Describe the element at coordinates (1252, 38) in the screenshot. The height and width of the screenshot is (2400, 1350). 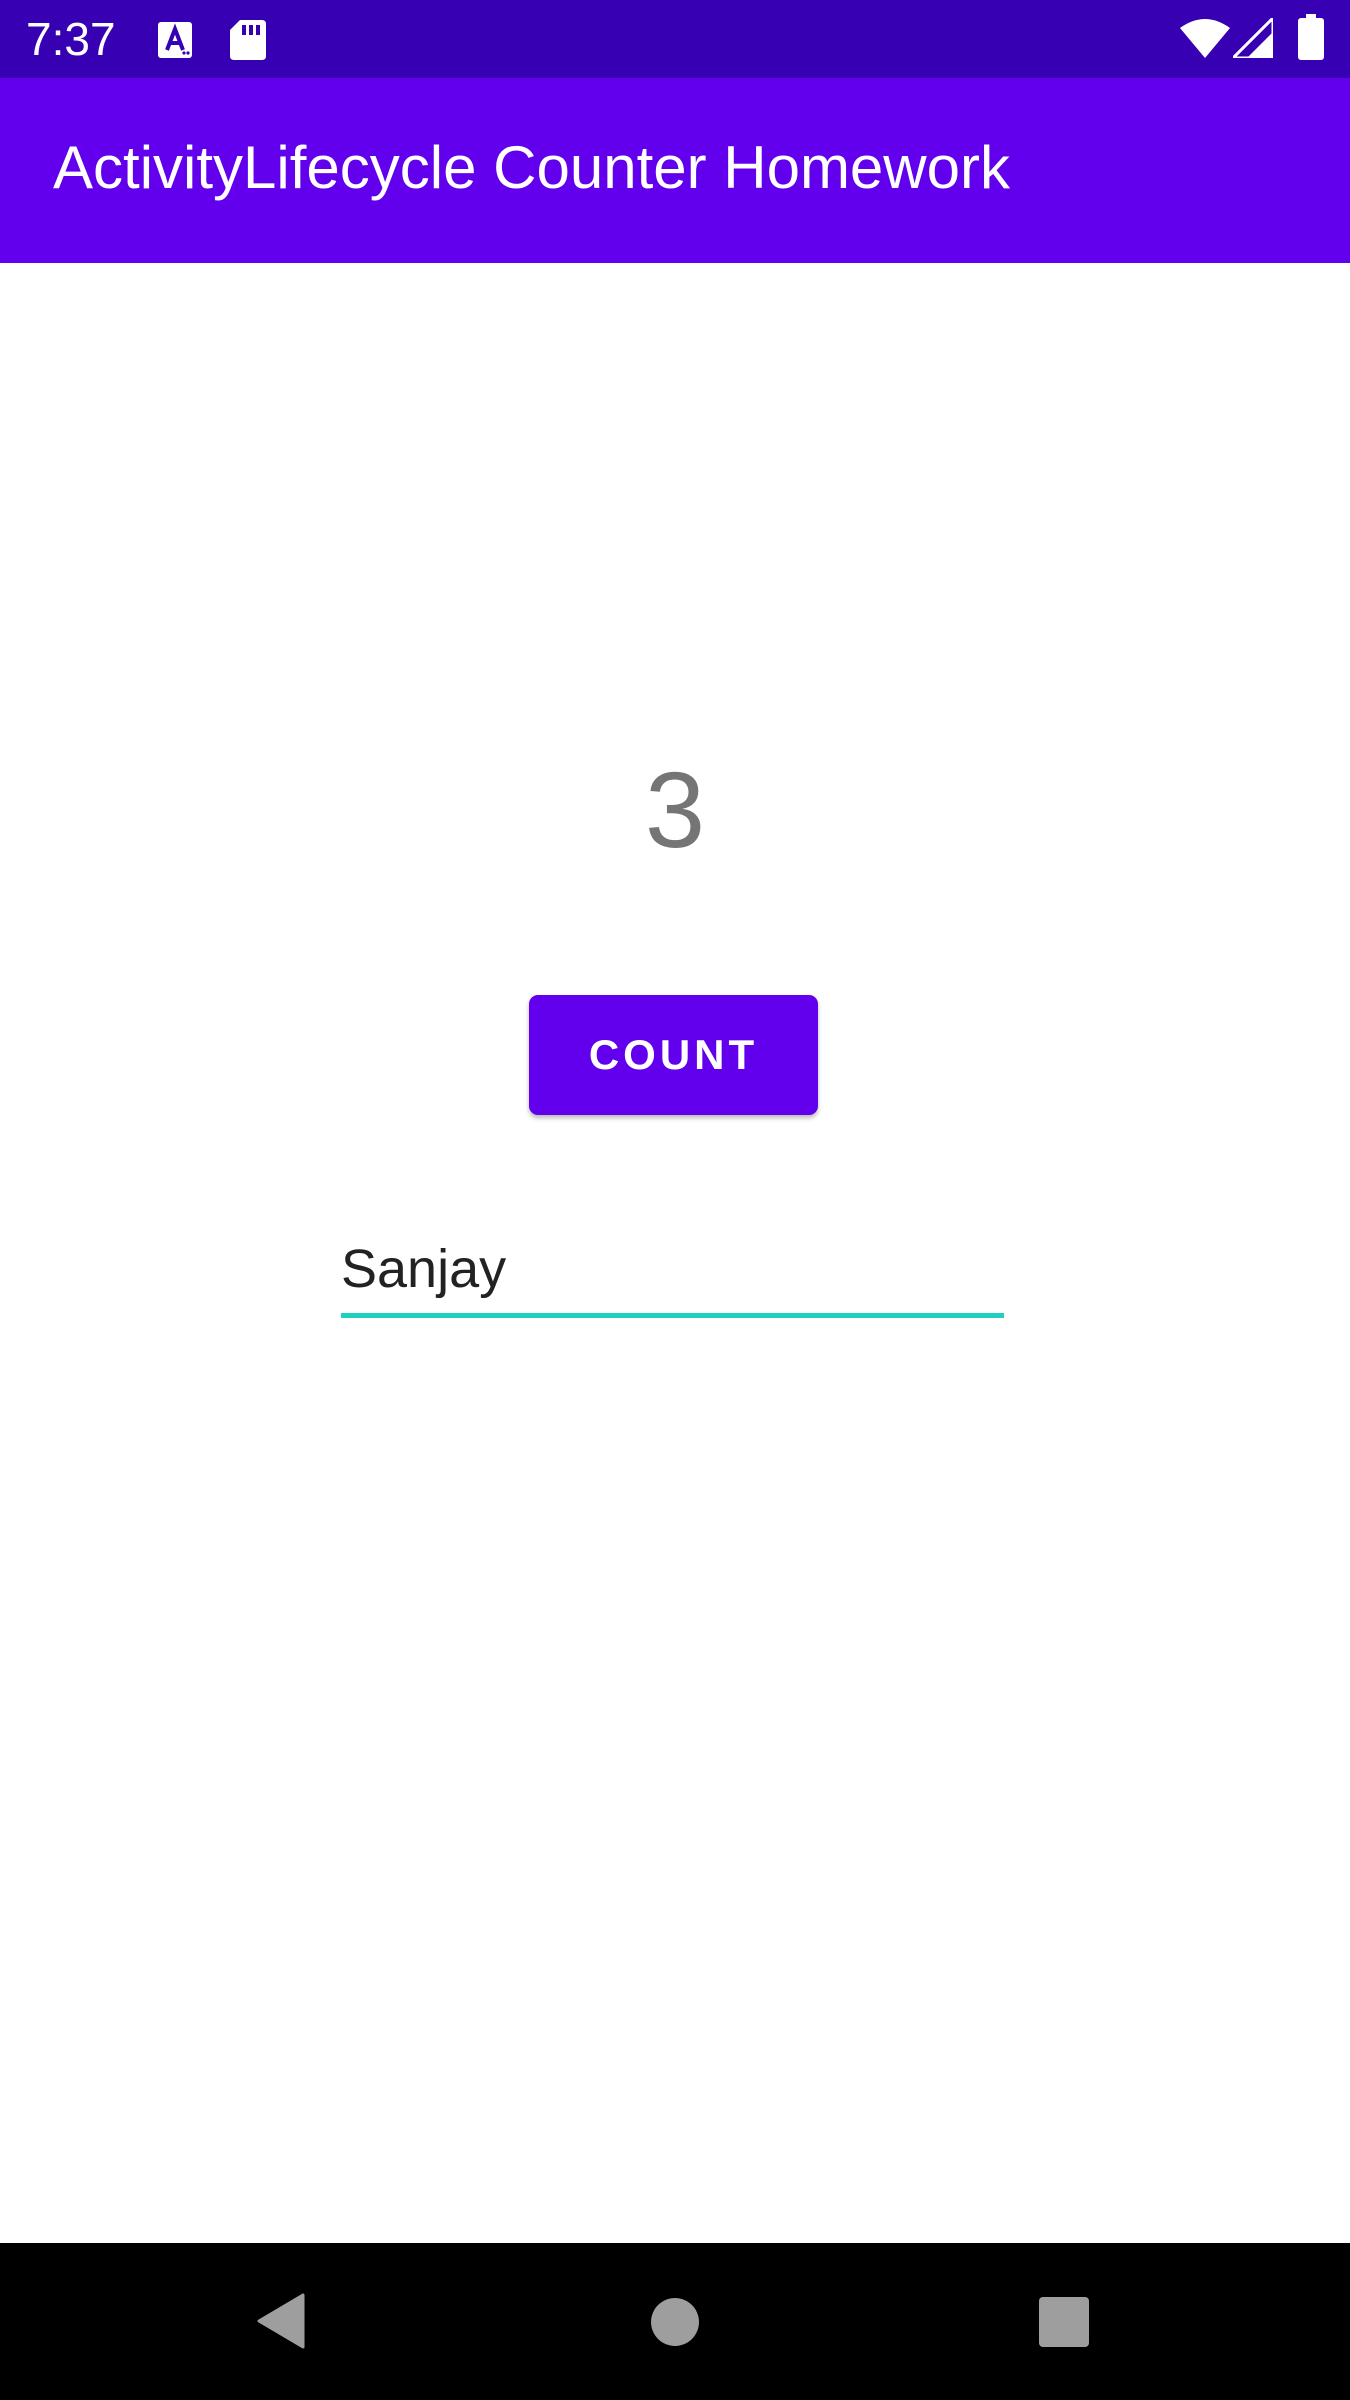
I see `cell-signal-icon` at that location.